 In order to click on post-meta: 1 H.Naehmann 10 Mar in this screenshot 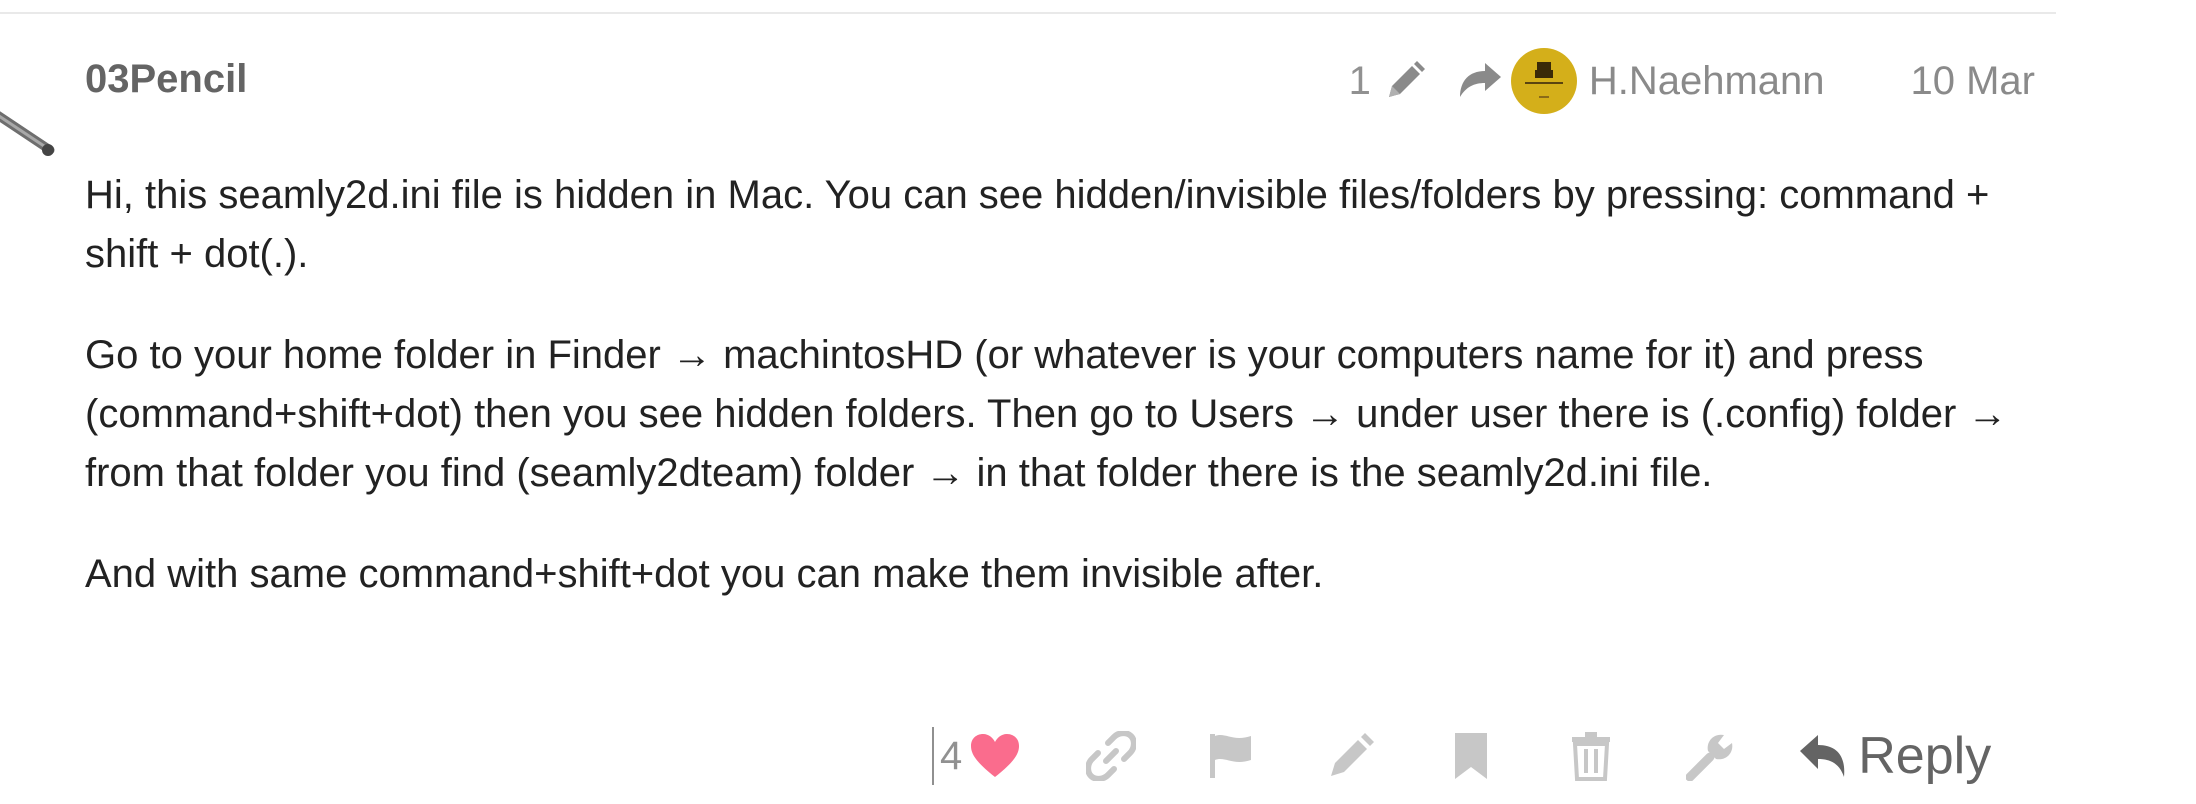, I will do `click(1692, 81)`.